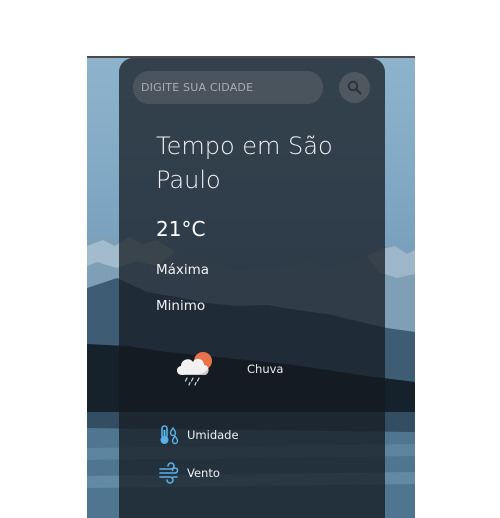 The height and width of the screenshot is (518, 500). I want to click on search-icon, so click(354, 87).